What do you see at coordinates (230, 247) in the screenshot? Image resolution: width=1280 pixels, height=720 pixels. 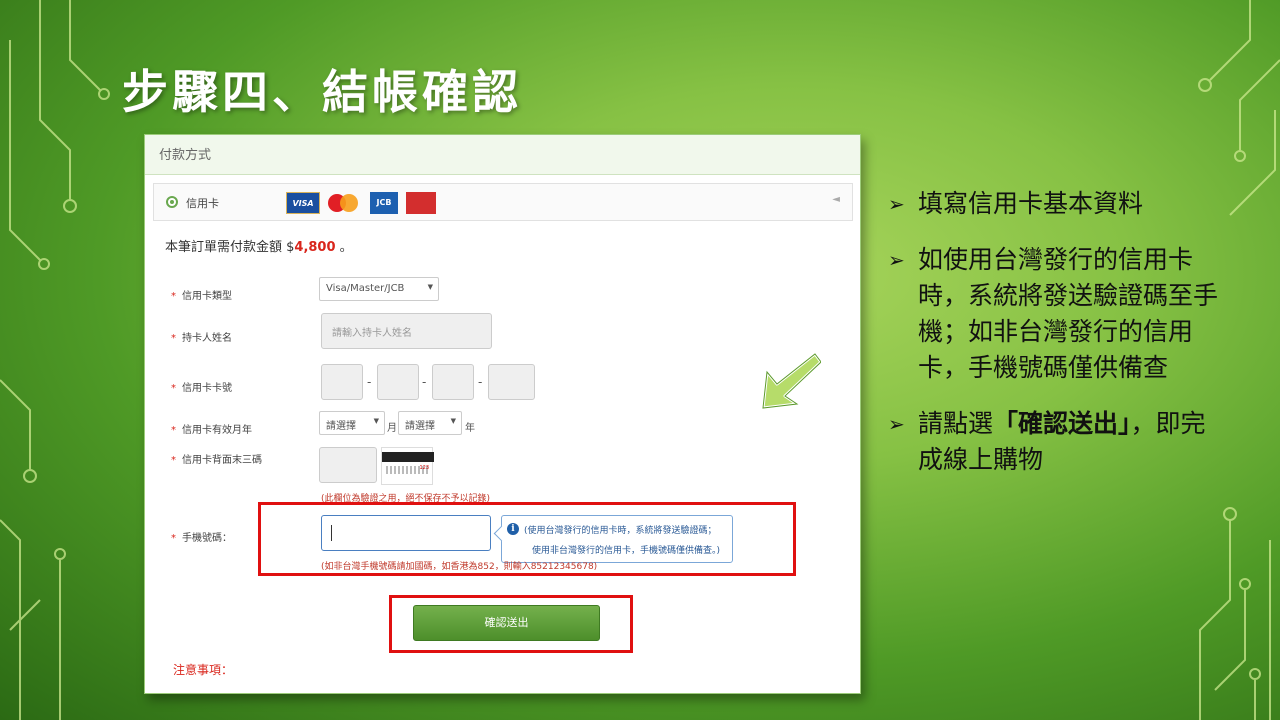 I see `amount-prefix: 本筆訂單需付款金額 $` at bounding box center [230, 247].